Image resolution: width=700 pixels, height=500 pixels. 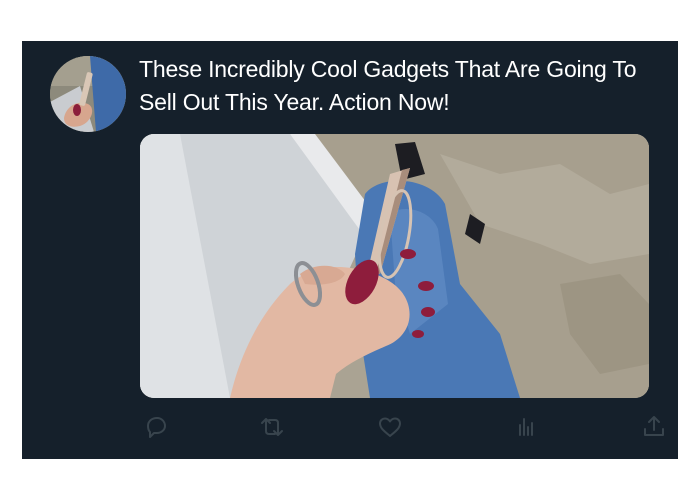 I want to click on analytics-icon, so click(x=526, y=427).